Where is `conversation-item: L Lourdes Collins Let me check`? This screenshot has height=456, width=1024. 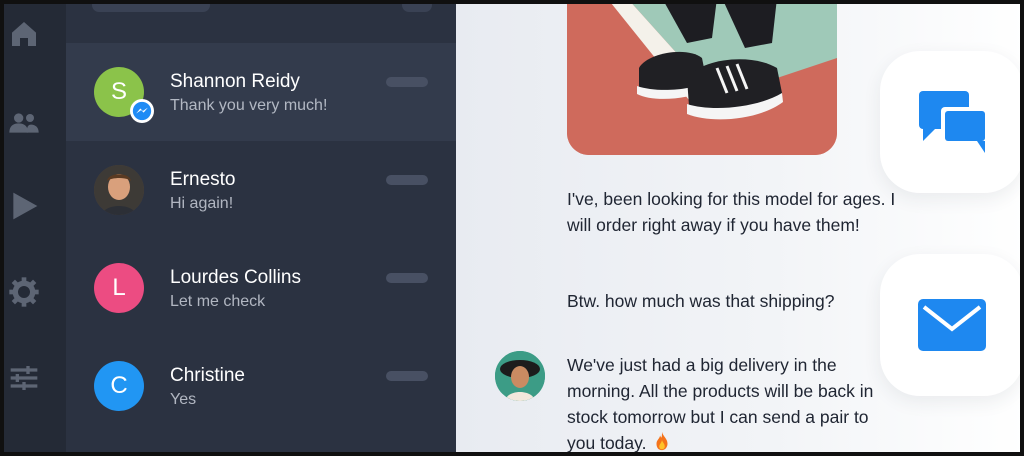 conversation-item: L Lourdes Collins Let me check is located at coordinates (261, 288).